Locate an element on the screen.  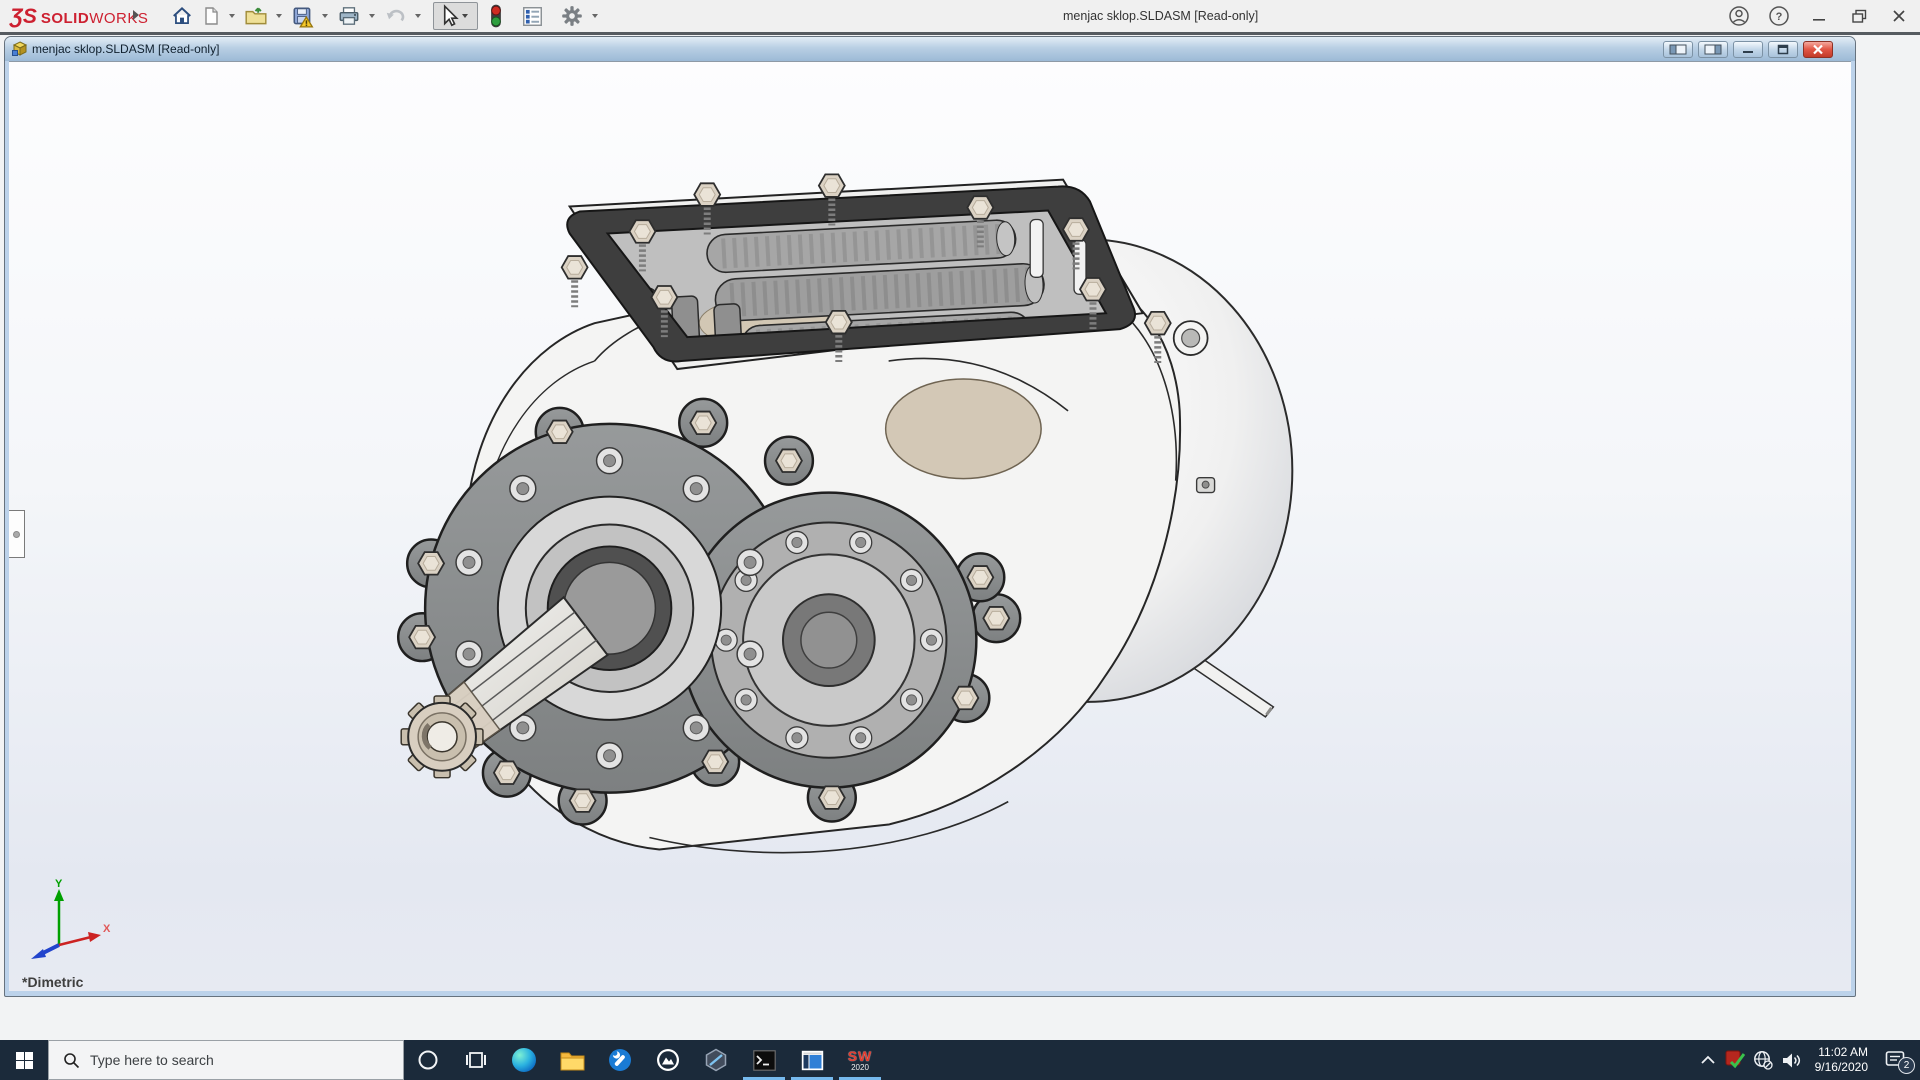
clock-tray-item: 11:02 AM 9/16/2020 is located at coordinates (1841, 1060).